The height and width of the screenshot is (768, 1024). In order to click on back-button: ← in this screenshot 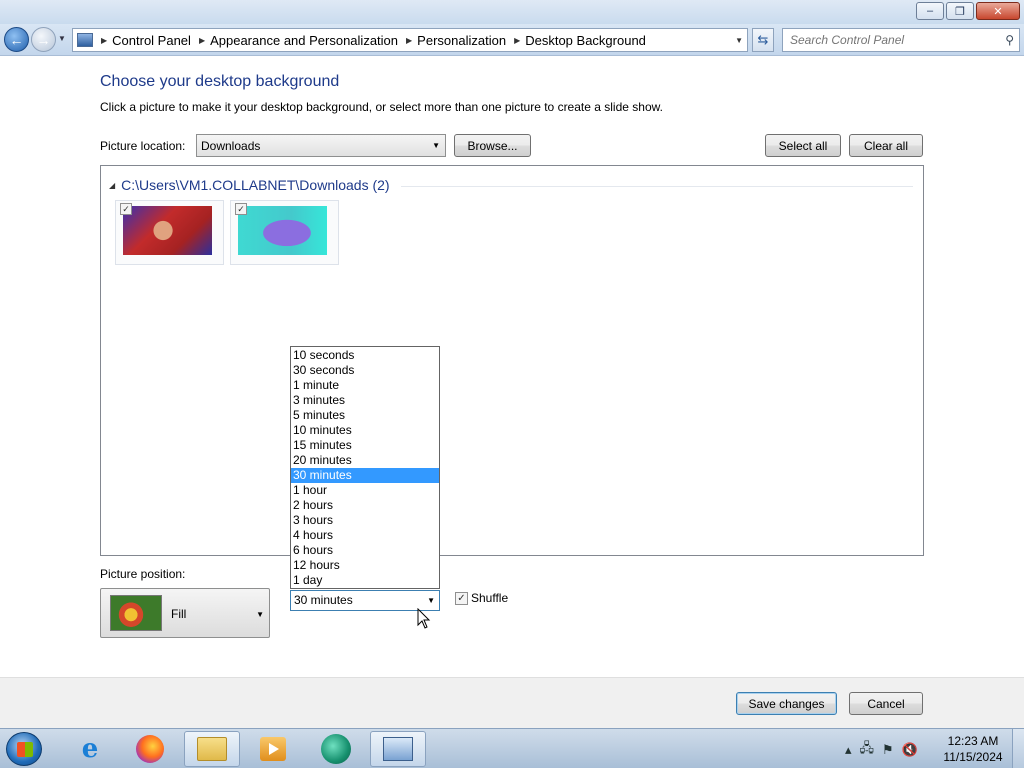, I will do `click(16, 39)`.